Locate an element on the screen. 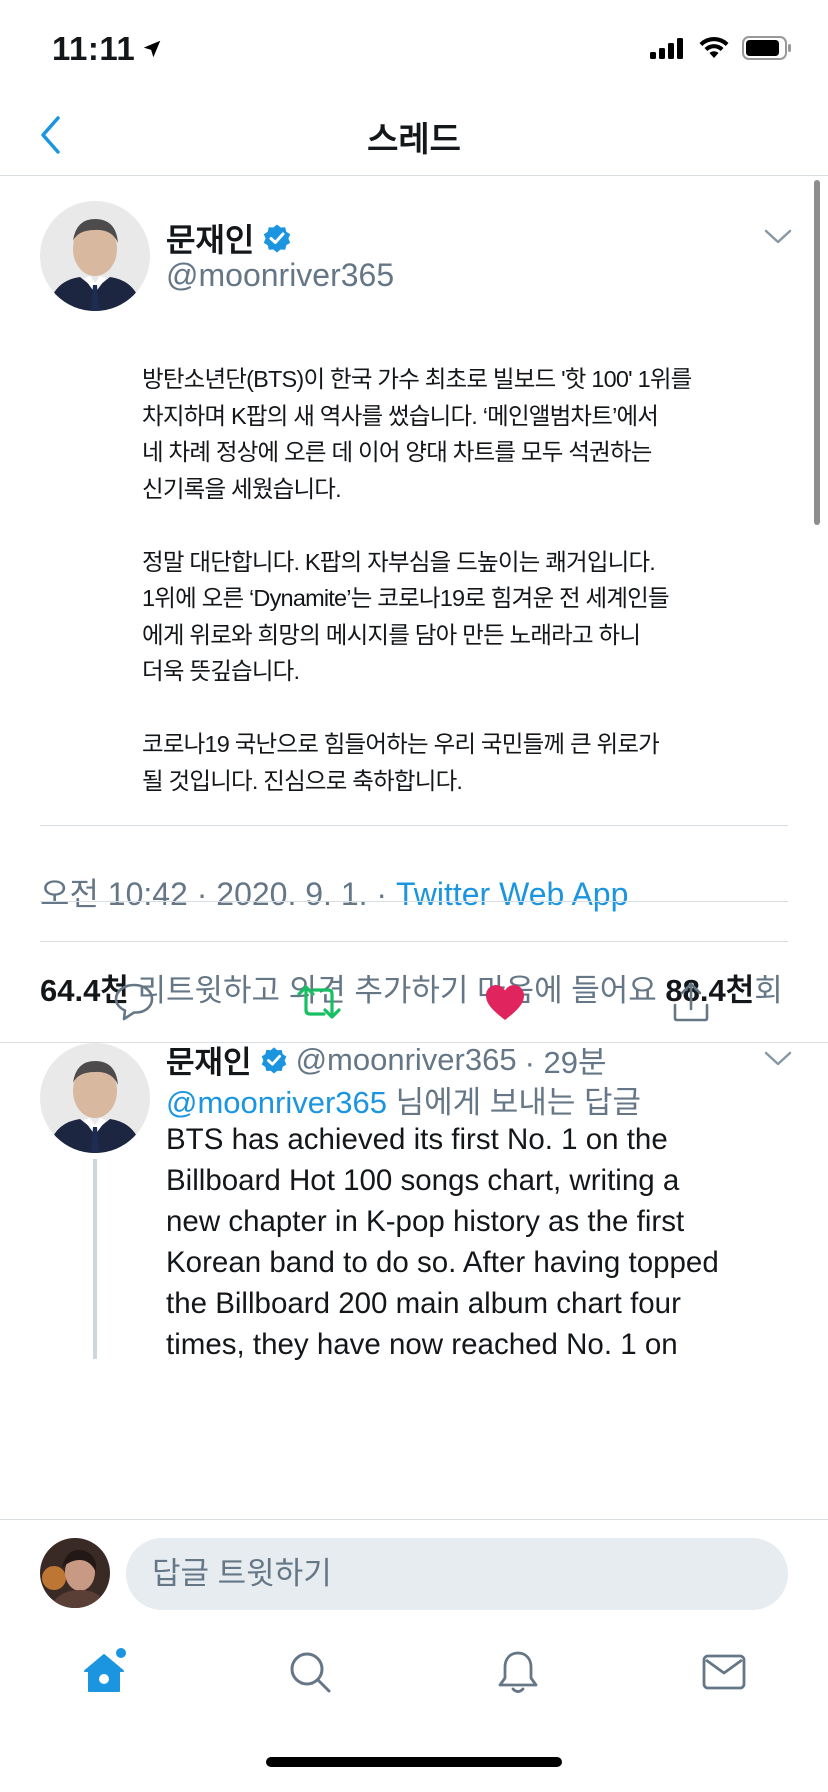  reply-line: the Billboard 200 main album chart four is located at coordinates (423, 1303).